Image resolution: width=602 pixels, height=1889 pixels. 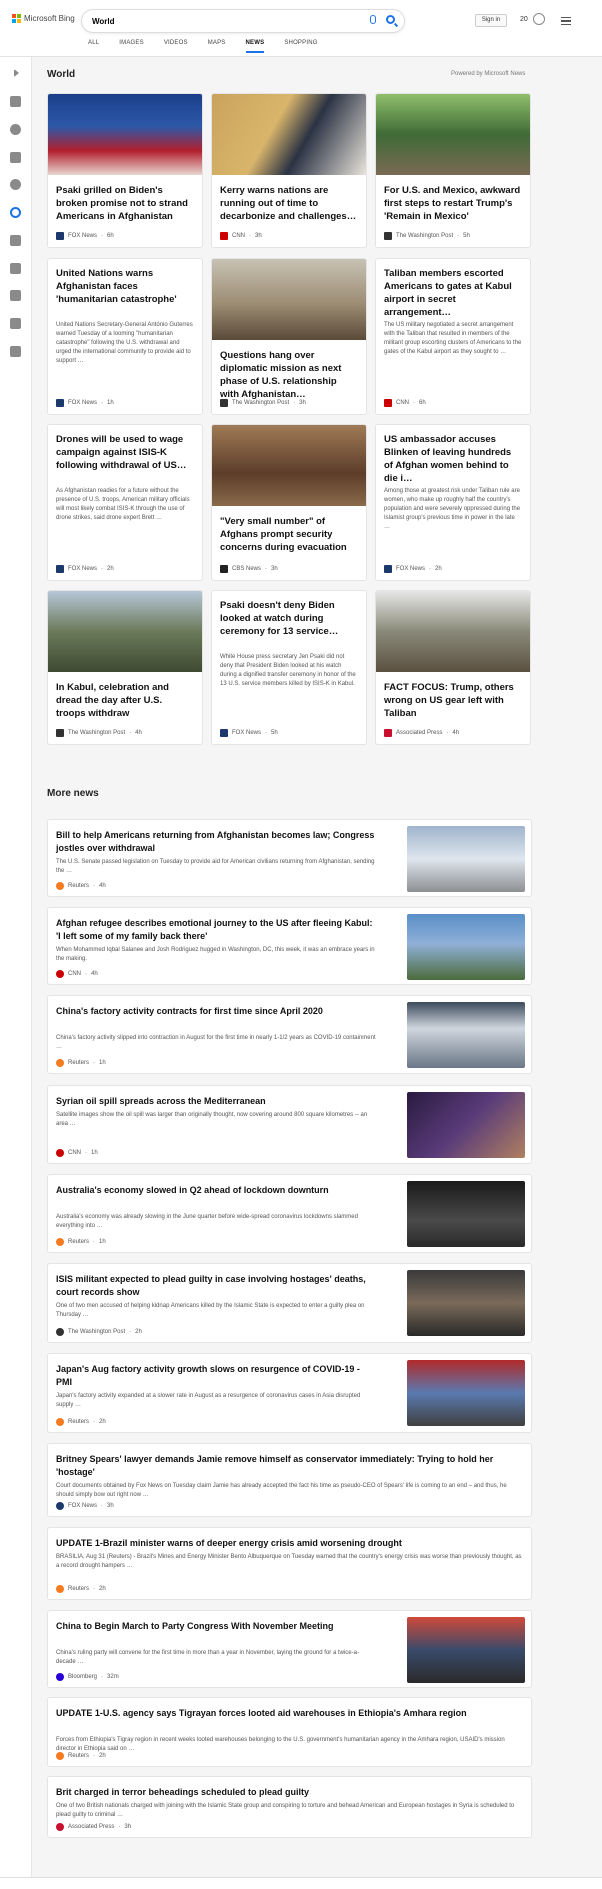 I want to click on bing-logo: Microsoft Bing, so click(x=43, y=18).